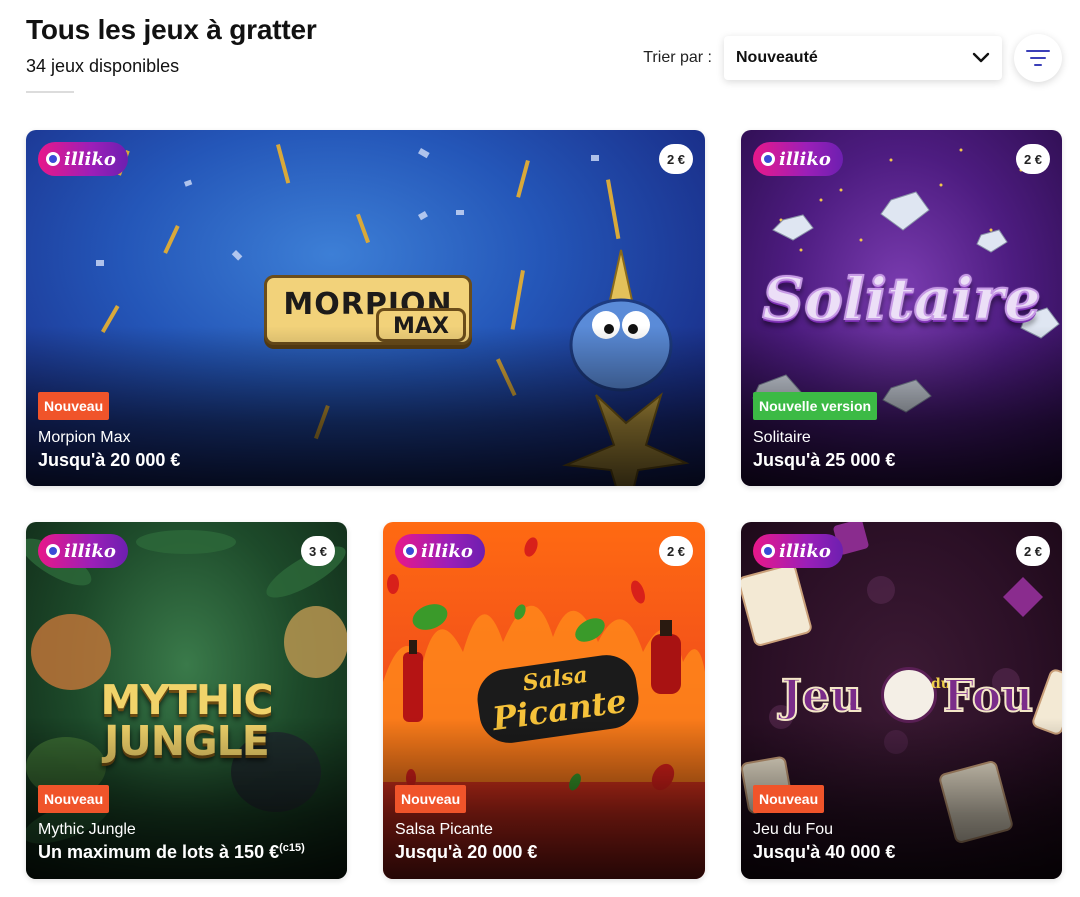  What do you see at coordinates (824, 460) in the screenshot?
I see `game-prize: Jusqu'à 25 000 €` at bounding box center [824, 460].